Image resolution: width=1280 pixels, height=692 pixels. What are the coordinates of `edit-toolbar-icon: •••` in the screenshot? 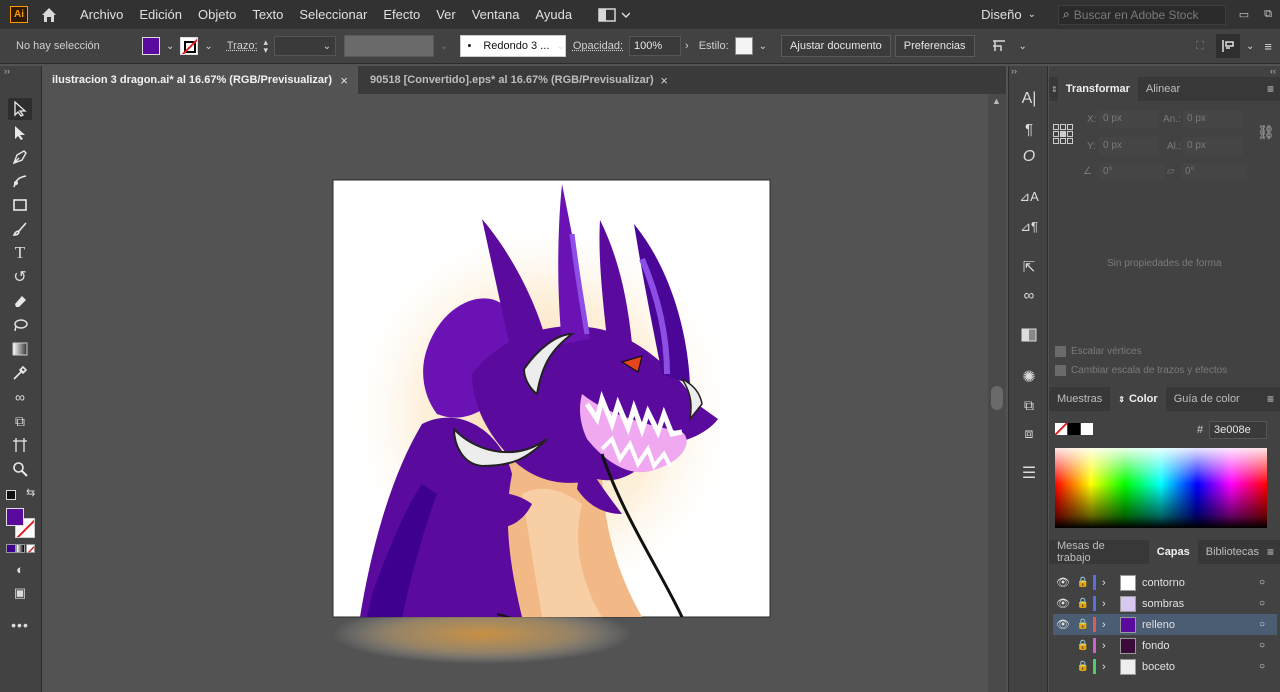 It's located at (20, 625).